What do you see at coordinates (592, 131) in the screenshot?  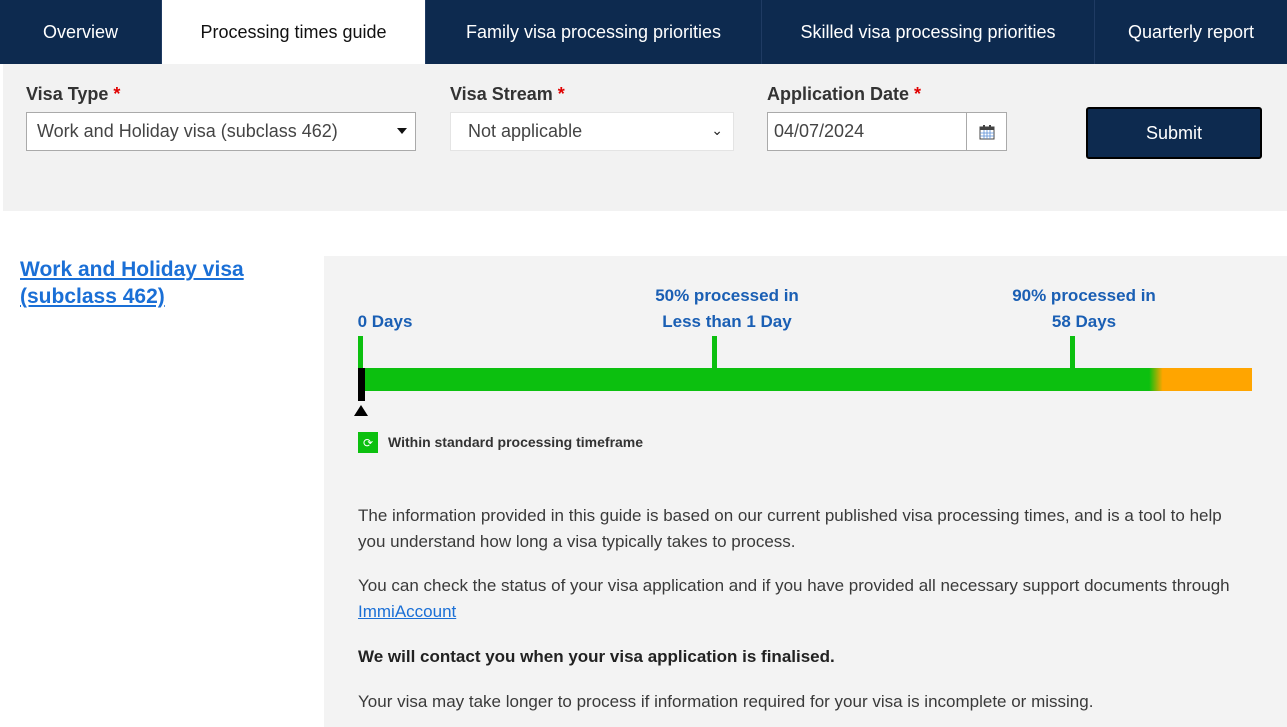 I see `visa-stream-select: Not applicable ⌄` at bounding box center [592, 131].